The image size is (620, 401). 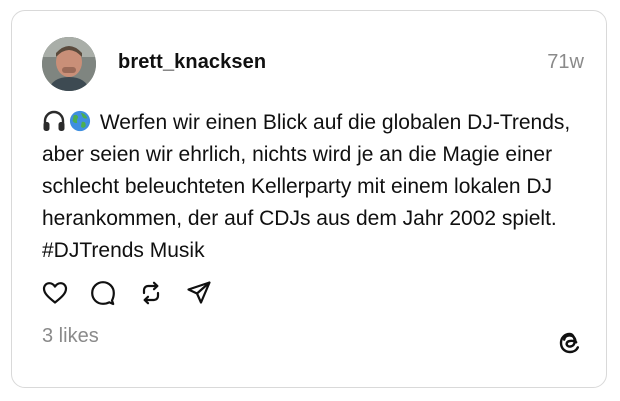 I want to click on repost-button, so click(x=151, y=293).